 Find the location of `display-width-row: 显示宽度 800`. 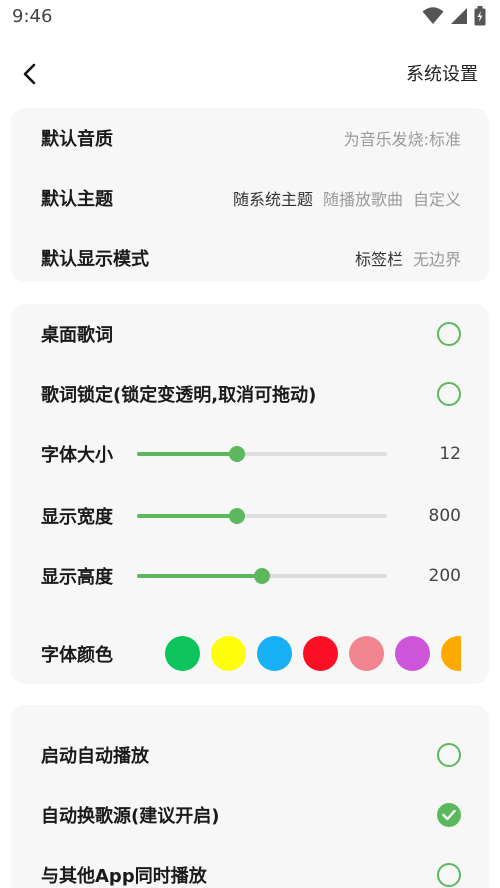

display-width-row: 显示宽度 800 is located at coordinates (250, 516).